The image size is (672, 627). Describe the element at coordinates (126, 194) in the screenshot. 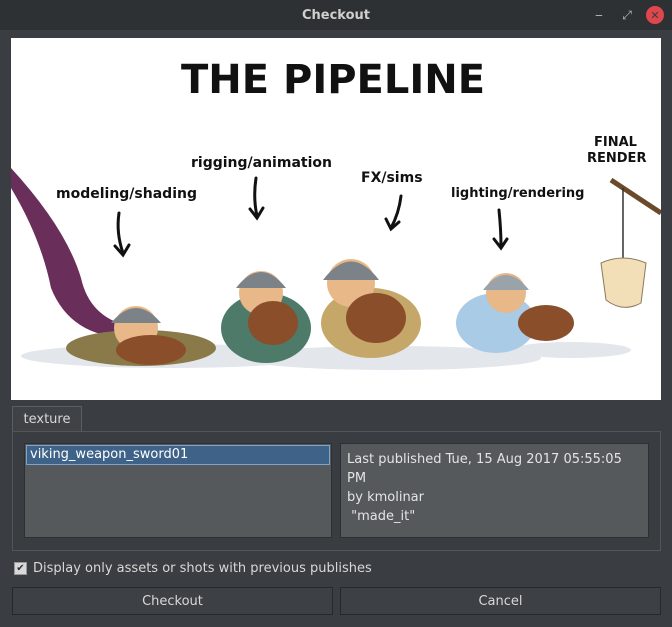

I see `label-modeling: modeling/shading` at that location.